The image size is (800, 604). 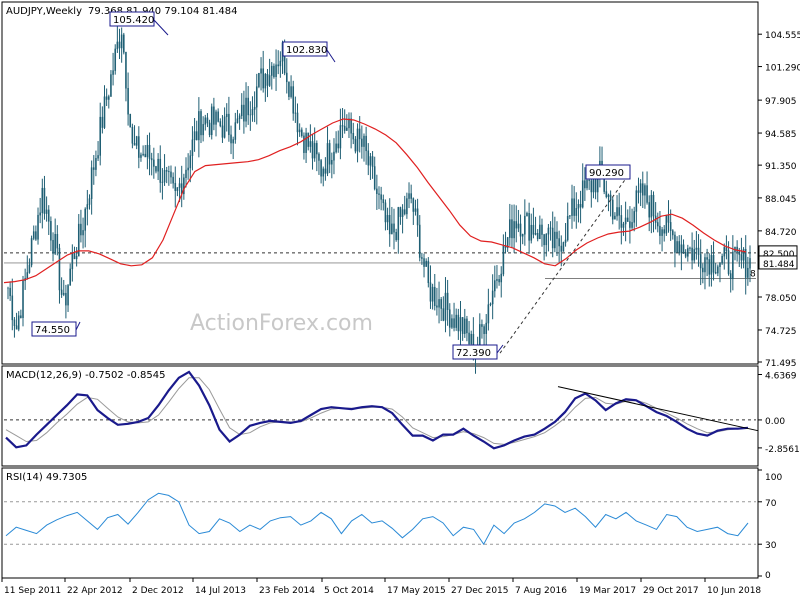 I want to click on price-tick-label: 104.555, so click(x=782, y=36).